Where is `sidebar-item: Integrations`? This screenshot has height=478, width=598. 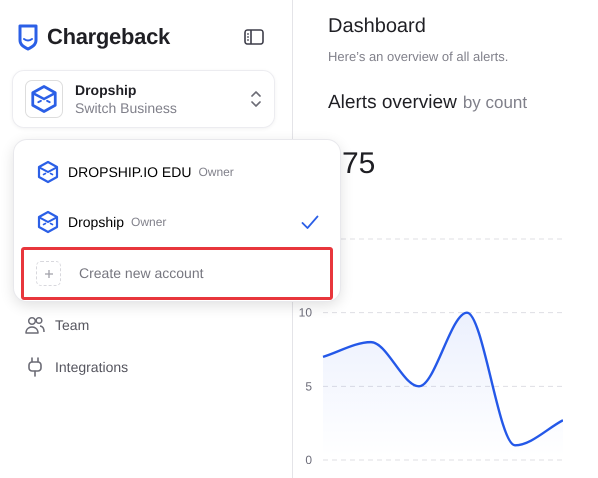
sidebar-item: Integrations is located at coordinates (76, 367).